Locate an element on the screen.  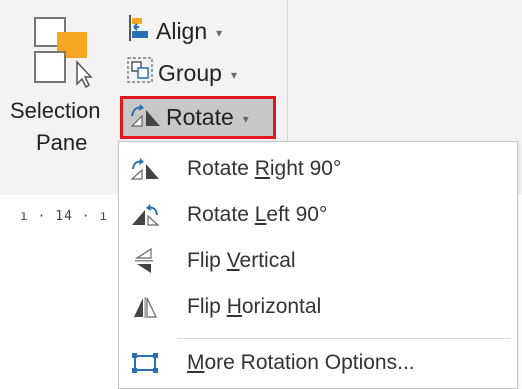
selection-pane-button: Selection Pane is located at coordinates (60, 85).